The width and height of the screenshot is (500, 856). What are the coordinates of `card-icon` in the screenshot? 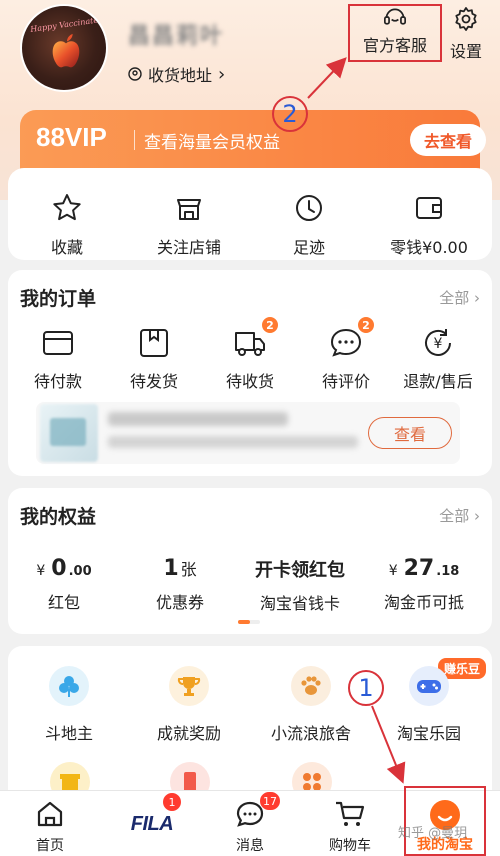 It's located at (58, 343).